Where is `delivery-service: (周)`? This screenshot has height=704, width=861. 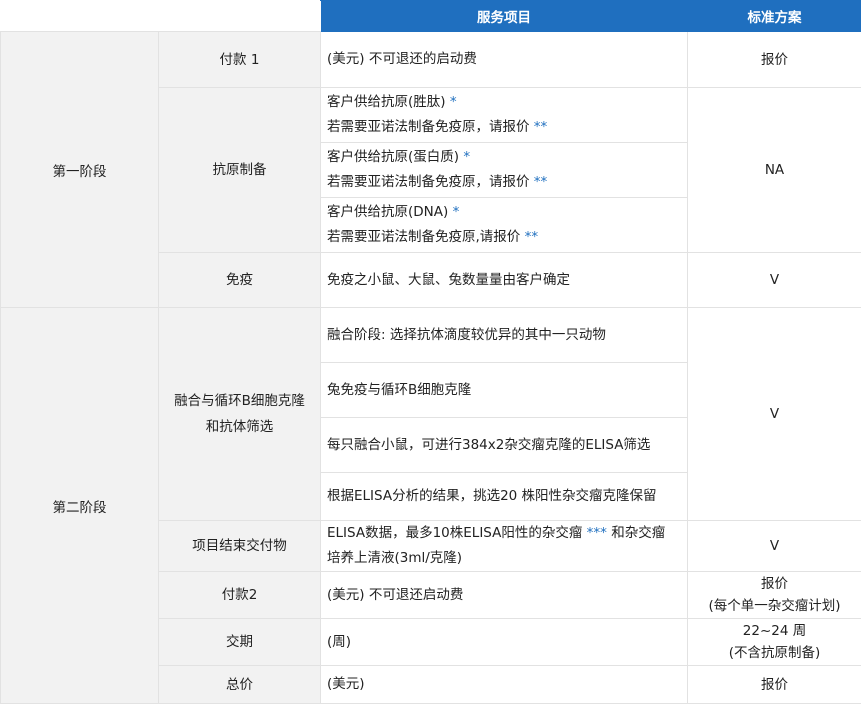
delivery-service: (周) is located at coordinates (504, 642).